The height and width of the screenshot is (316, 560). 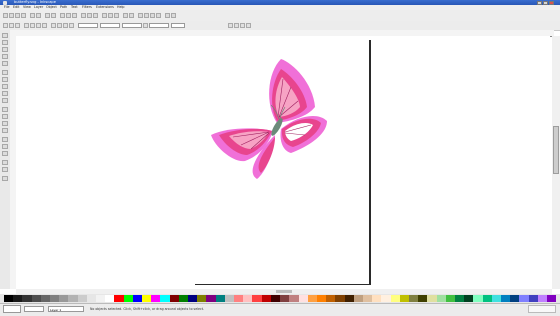 What do you see at coordinates (539, 2) in the screenshot?
I see `minimize-button` at bounding box center [539, 2].